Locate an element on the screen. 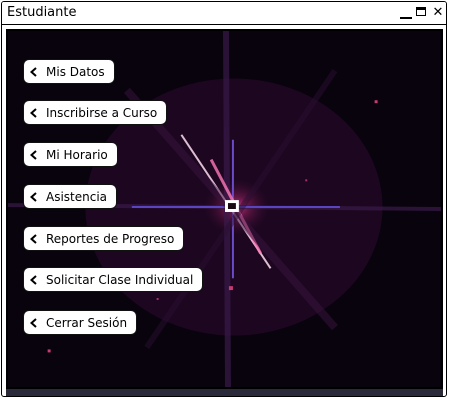 The height and width of the screenshot is (400, 450). cerrar-sesion-button: Cerrar Sesión is located at coordinates (80, 322).